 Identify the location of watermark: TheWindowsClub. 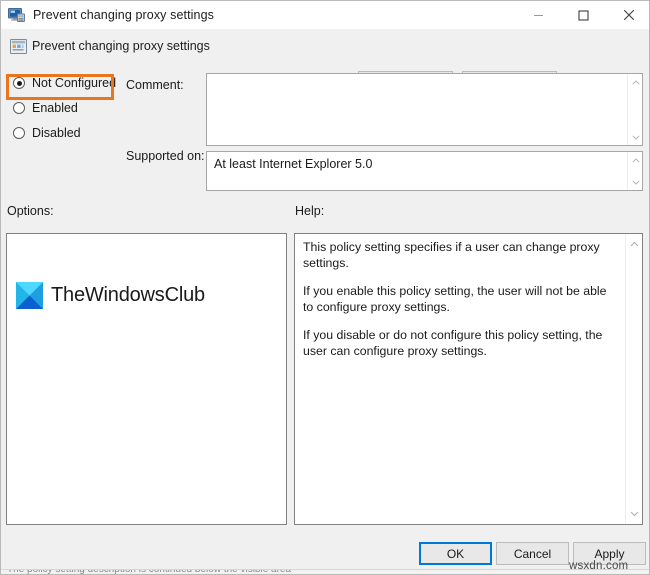
(110, 295).